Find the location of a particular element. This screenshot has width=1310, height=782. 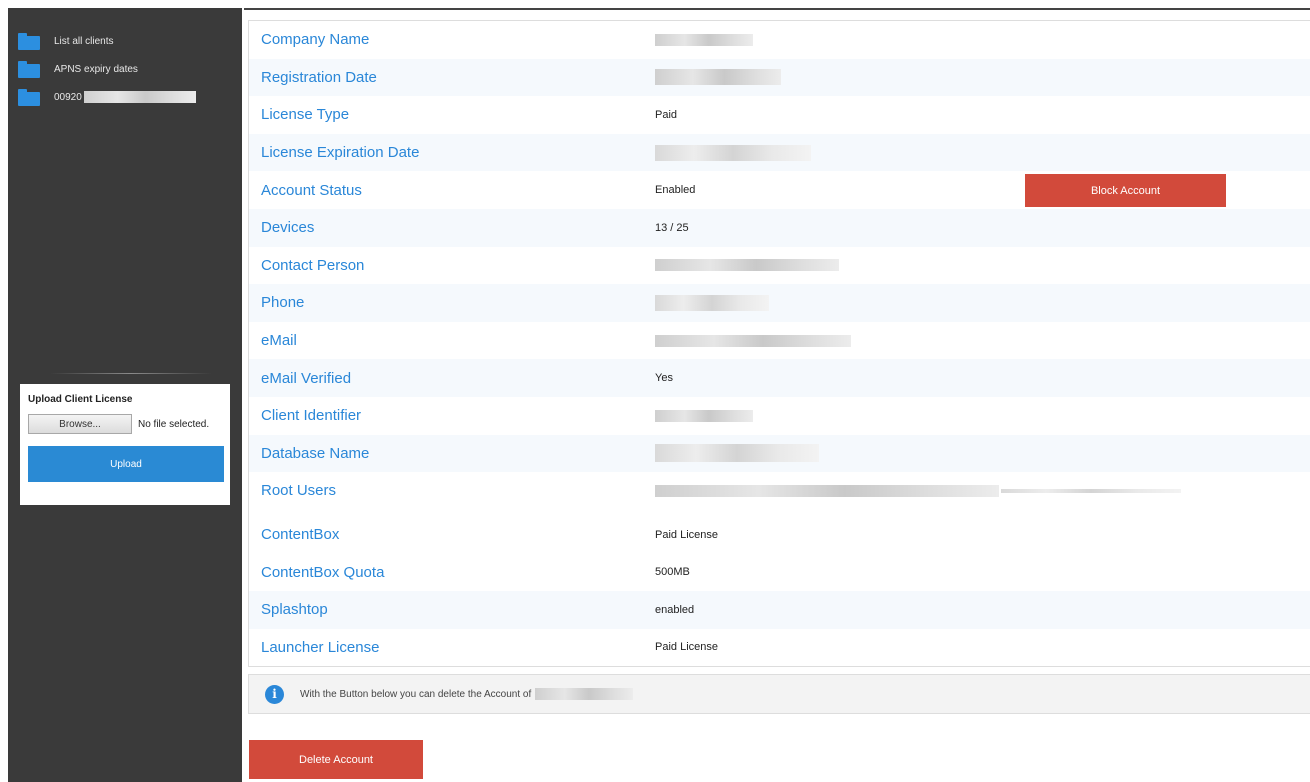

row-contentbox: ContentBox Paid License is located at coordinates (779, 535).